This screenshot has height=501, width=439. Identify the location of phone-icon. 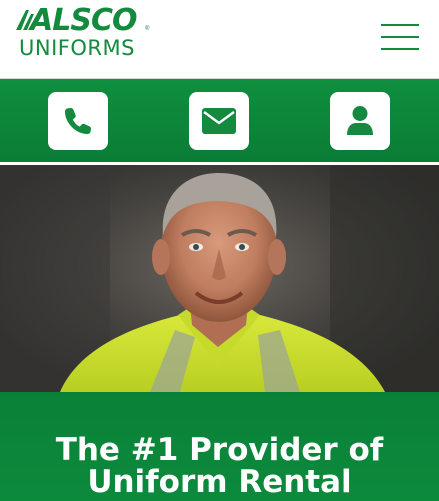
(78, 121).